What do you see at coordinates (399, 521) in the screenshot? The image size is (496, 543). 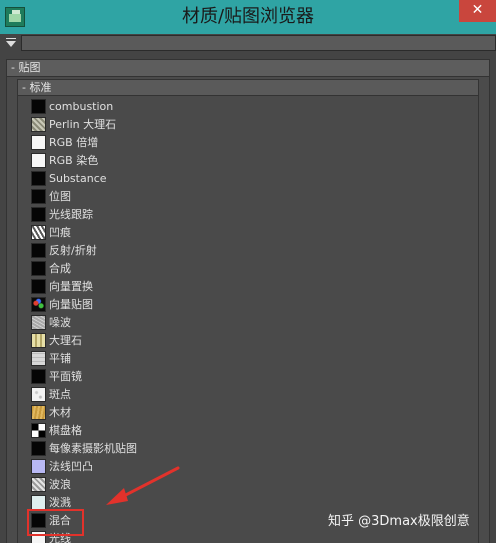 I see `watermark-text: 知乎 @3Dmax极限创意` at bounding box center [399, 521].